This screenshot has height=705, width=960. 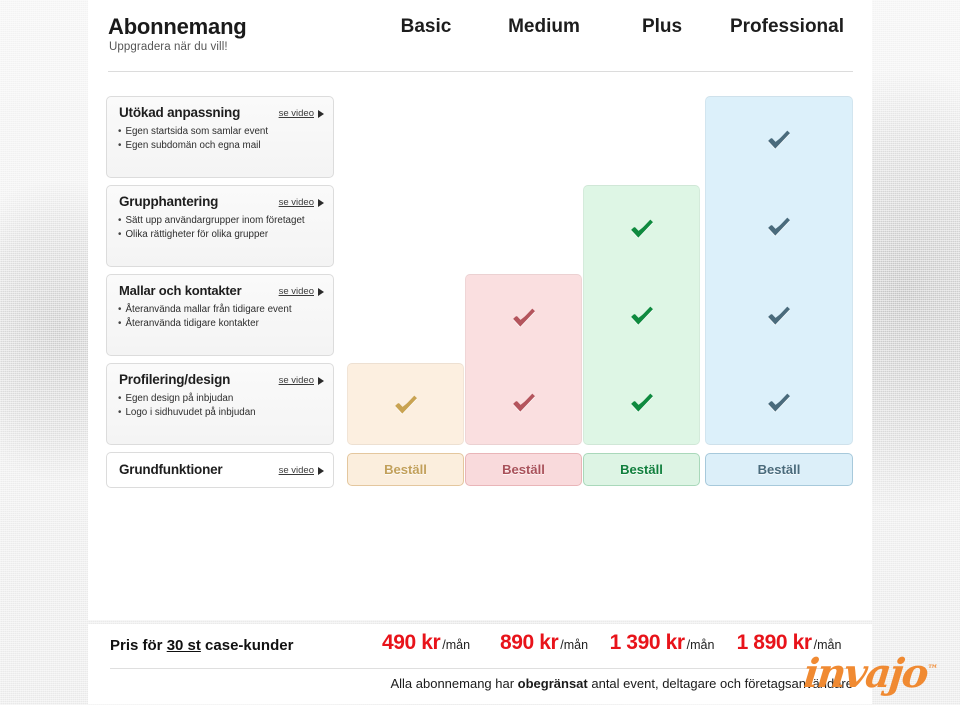 I want to click on se-video-link-utokad-anpassning: se video, so click(x=301, y=113).